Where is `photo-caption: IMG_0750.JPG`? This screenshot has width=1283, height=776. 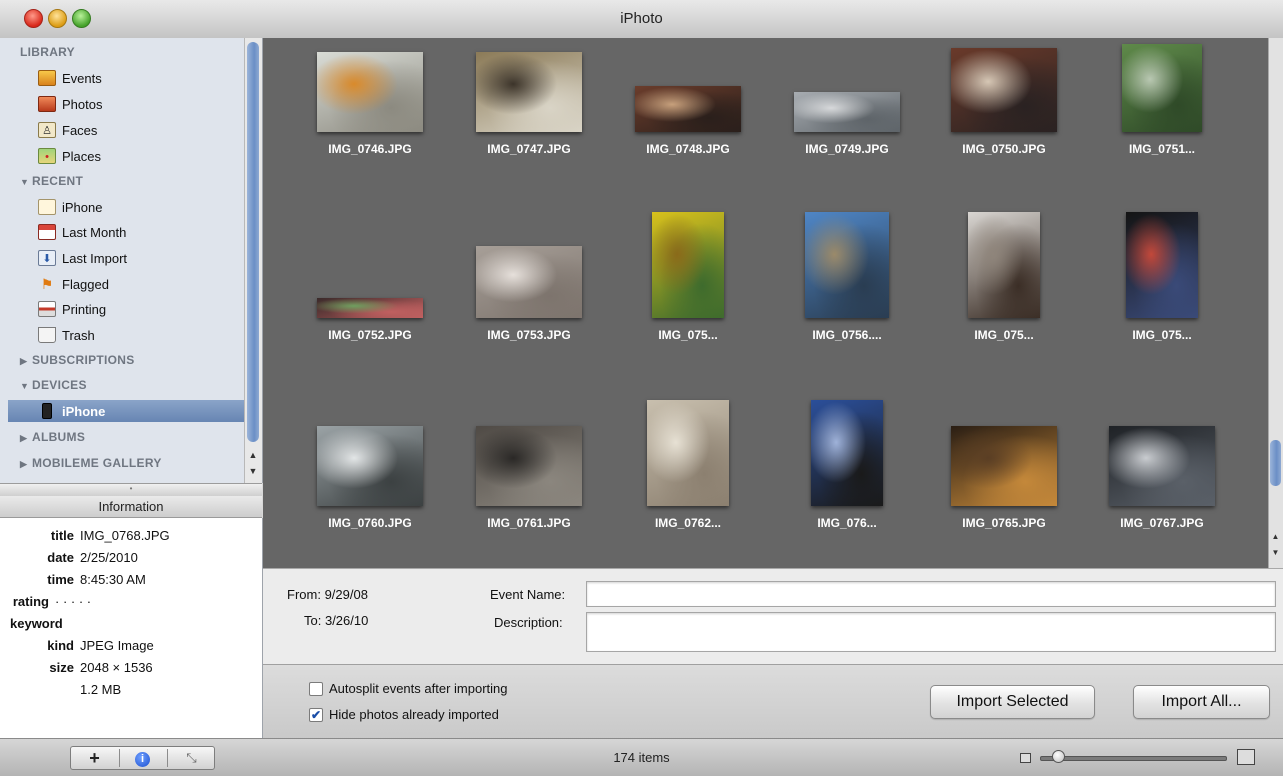
photo-caption: IMG_0750.JPG is located at coordinates (1004, 149).